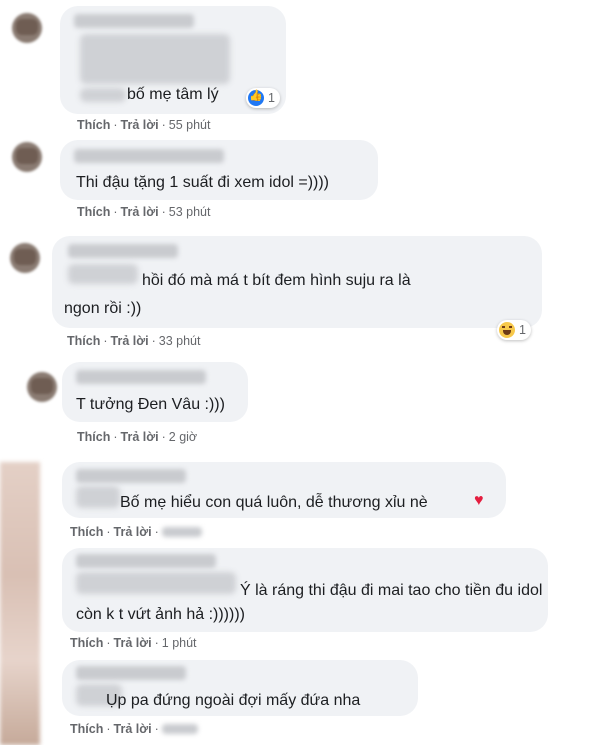 The height and width of the screenshot is (745, 600). What do you see at coordinates (507, 330) in the screenshot?
I see `haha-icon` at bounding box center [507, 330].